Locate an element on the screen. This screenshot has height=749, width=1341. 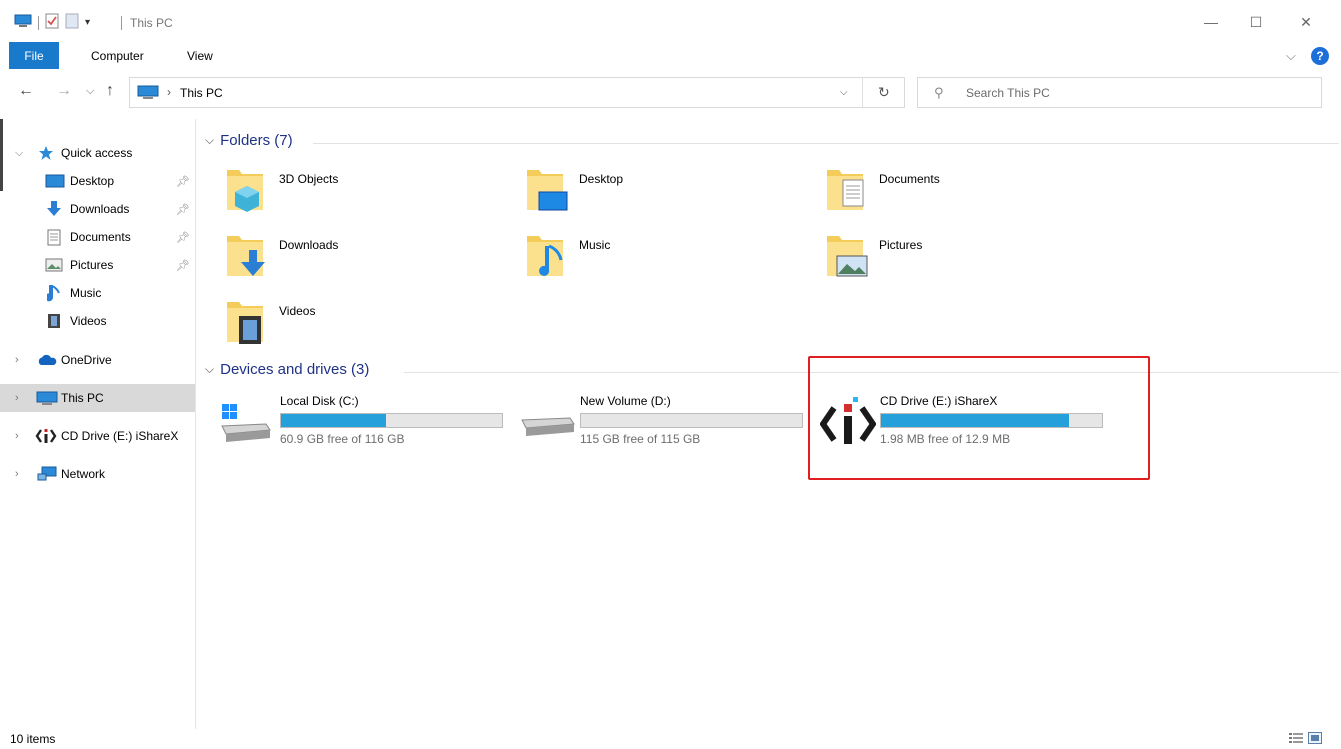
address-dropdown-icon: ⌵ is located at coordinates (844, 92).